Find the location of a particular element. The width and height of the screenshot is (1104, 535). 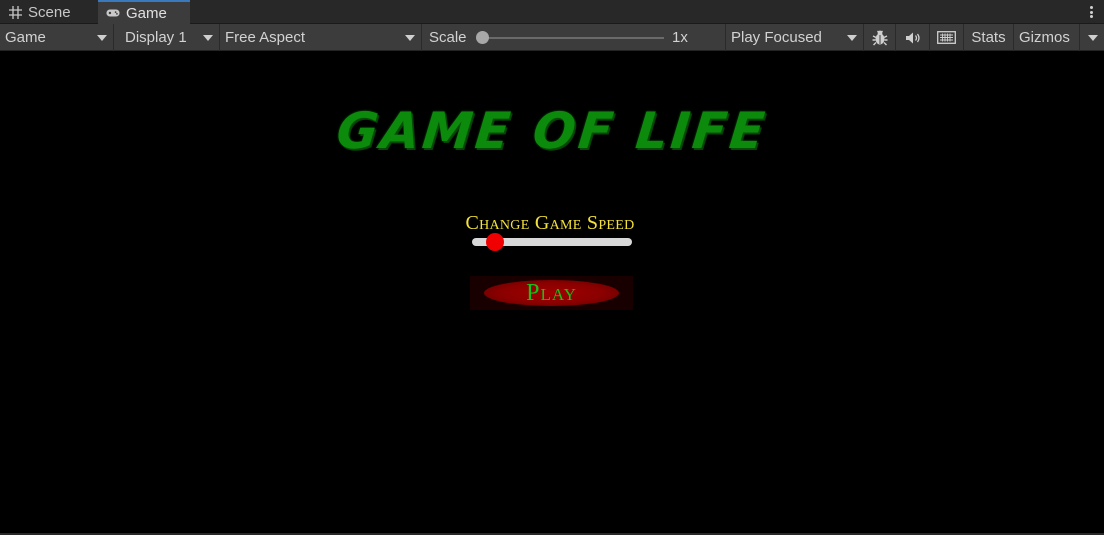

display-select: Display 1 is located at coordinates (167, 37).